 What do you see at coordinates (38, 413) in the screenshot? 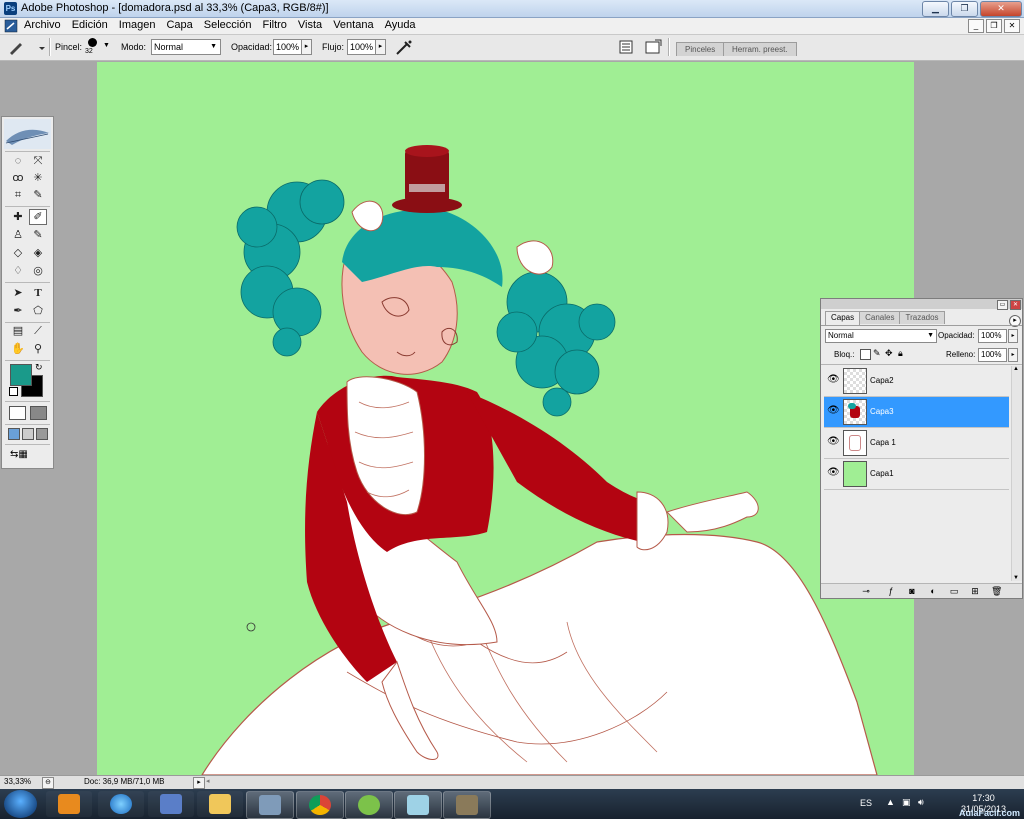
I see `quick-mask-icon` at bounding box center [38, 413].